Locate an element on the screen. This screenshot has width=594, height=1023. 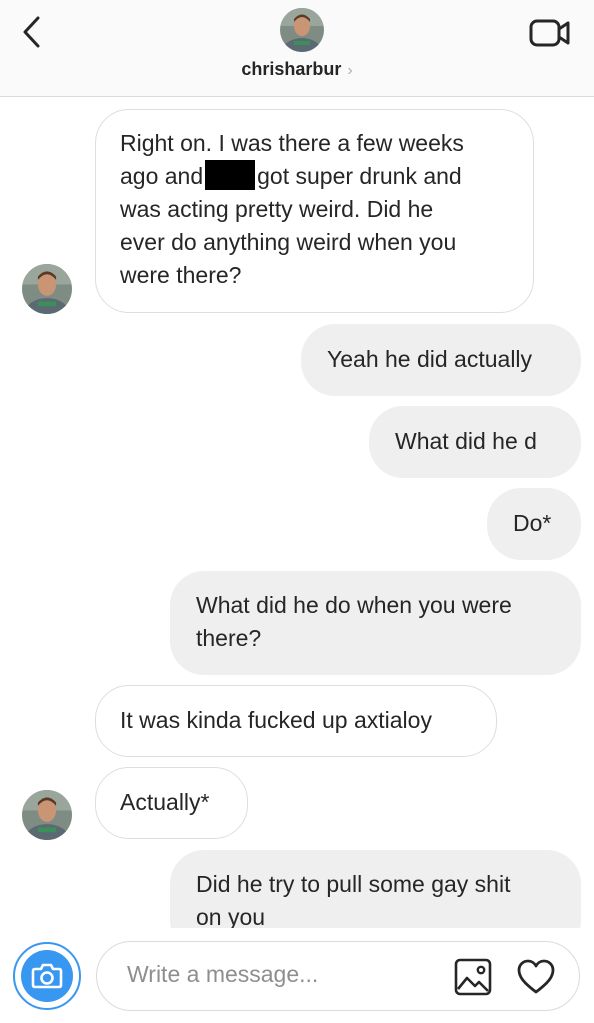
camera-icon is located at coordinates (47, 976).